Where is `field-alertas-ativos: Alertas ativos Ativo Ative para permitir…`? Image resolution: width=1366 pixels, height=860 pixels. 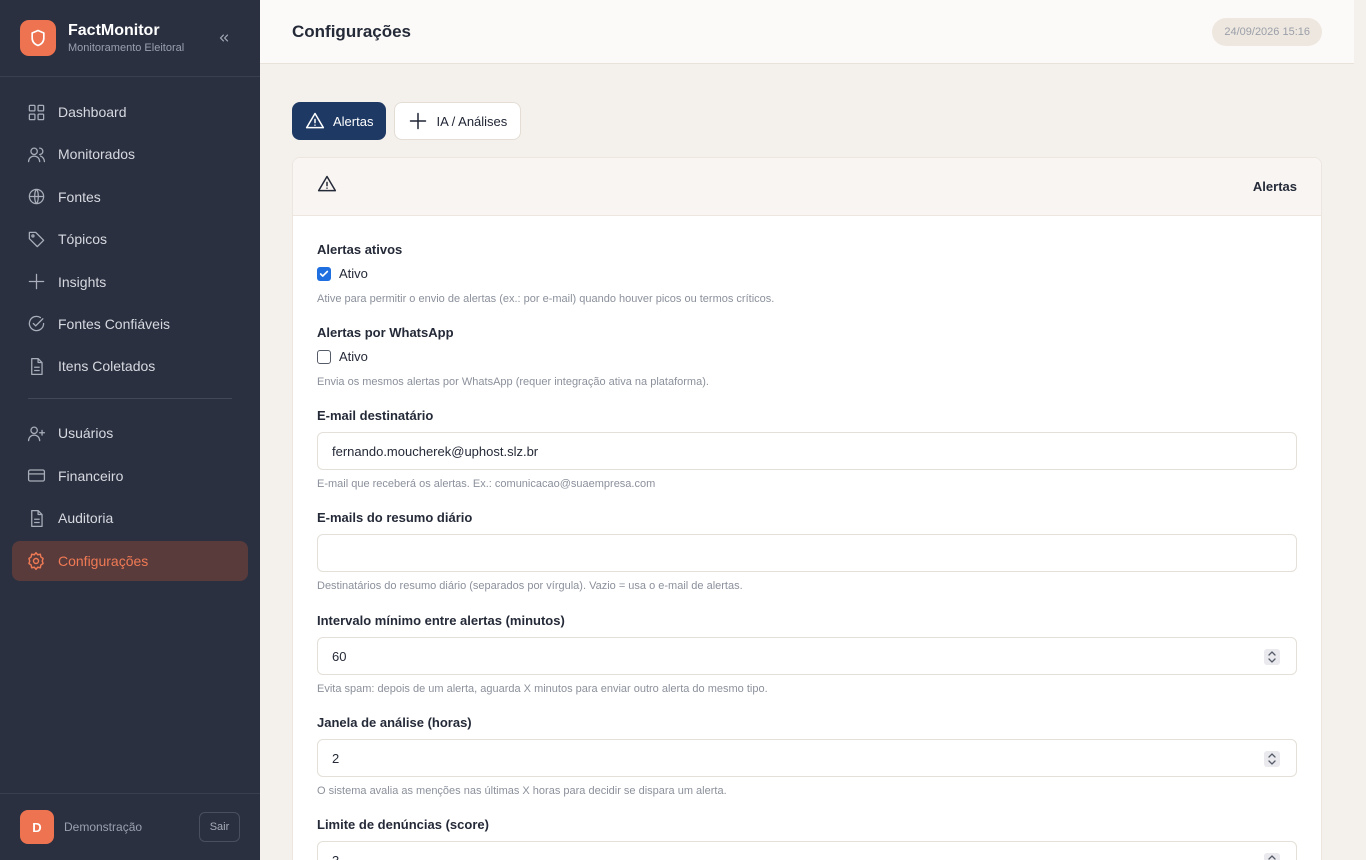 field-alertas-ativos: Alertas ativos Ativo Ative para permitir… is located at coordinates (807, 273).